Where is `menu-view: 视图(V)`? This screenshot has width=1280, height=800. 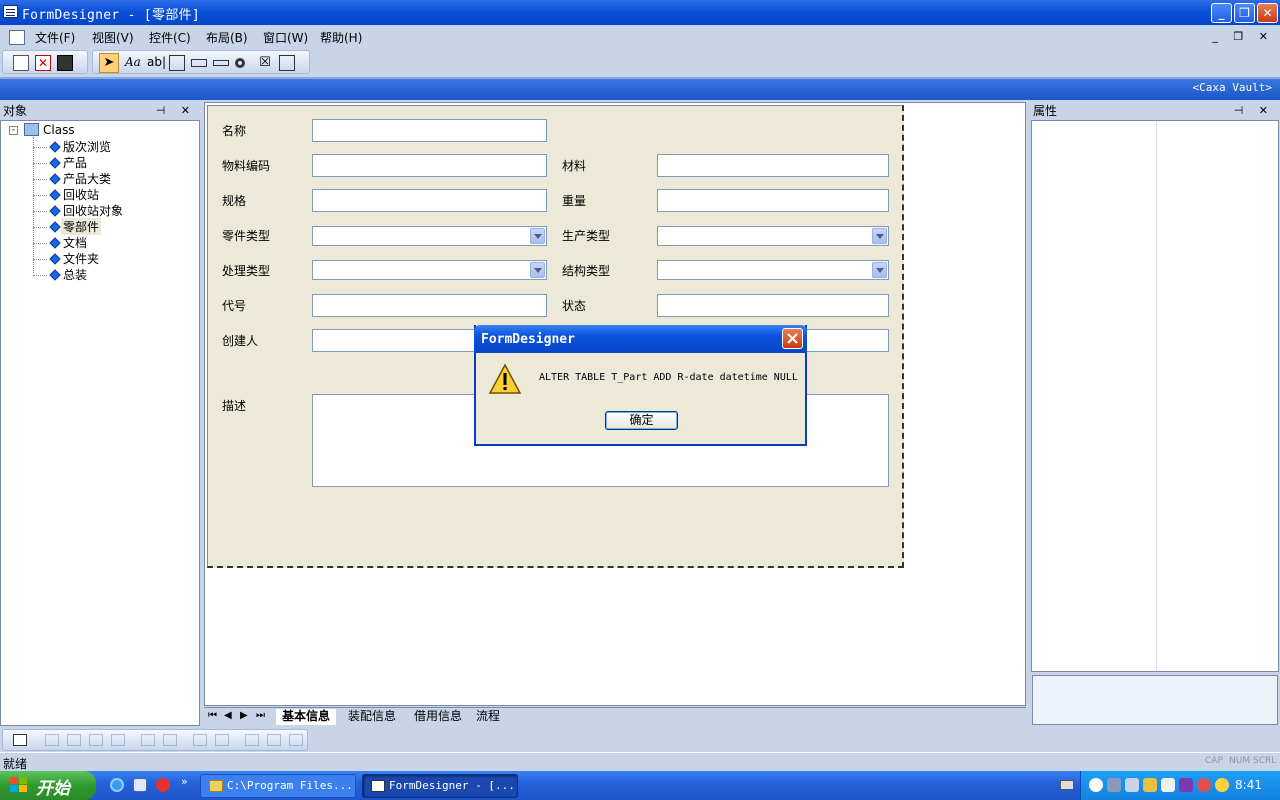 menu-view: 视图(V) is located at coordinates (113, 37).